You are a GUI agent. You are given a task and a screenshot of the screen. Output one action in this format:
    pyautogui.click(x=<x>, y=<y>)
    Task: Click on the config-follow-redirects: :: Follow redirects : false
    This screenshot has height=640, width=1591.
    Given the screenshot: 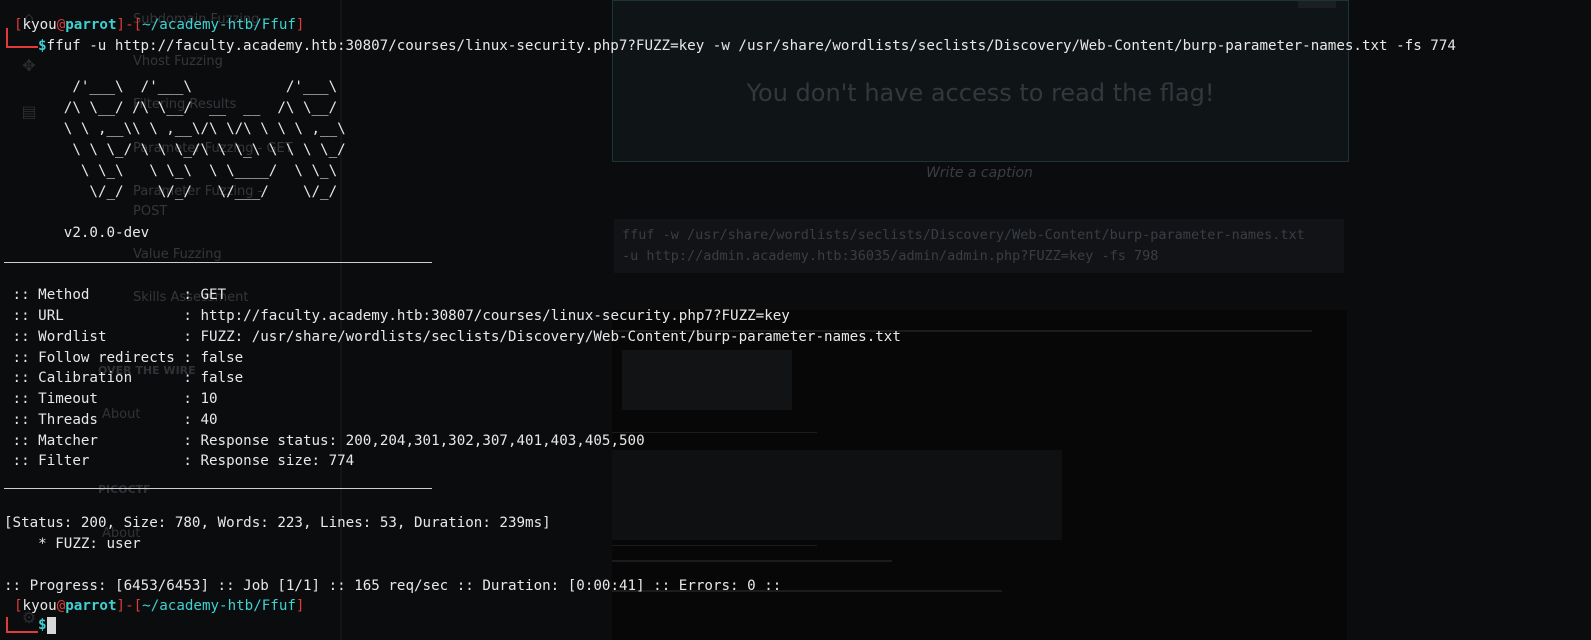 What is the action you would take?
    pyautogui.click(x=124, y=358)
    